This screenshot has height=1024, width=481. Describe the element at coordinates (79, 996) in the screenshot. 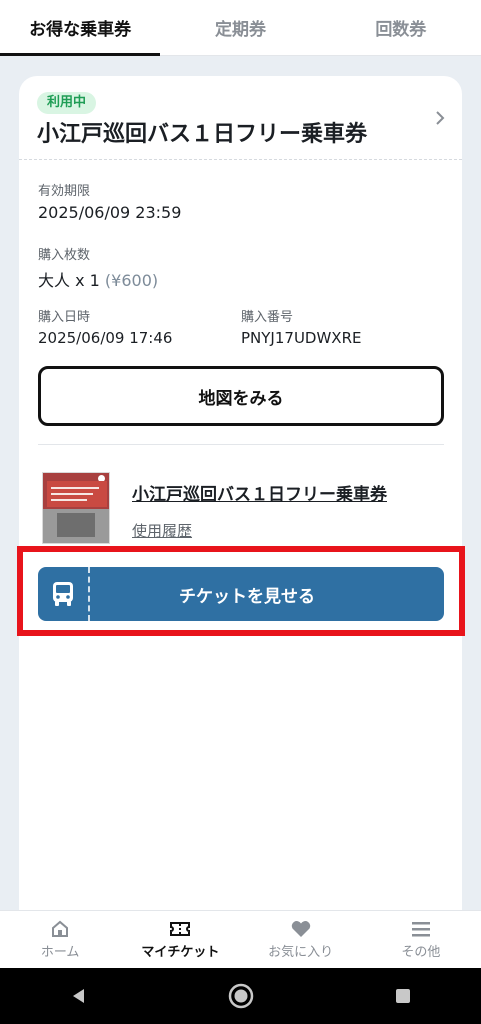

I see `back-icon` at that location.